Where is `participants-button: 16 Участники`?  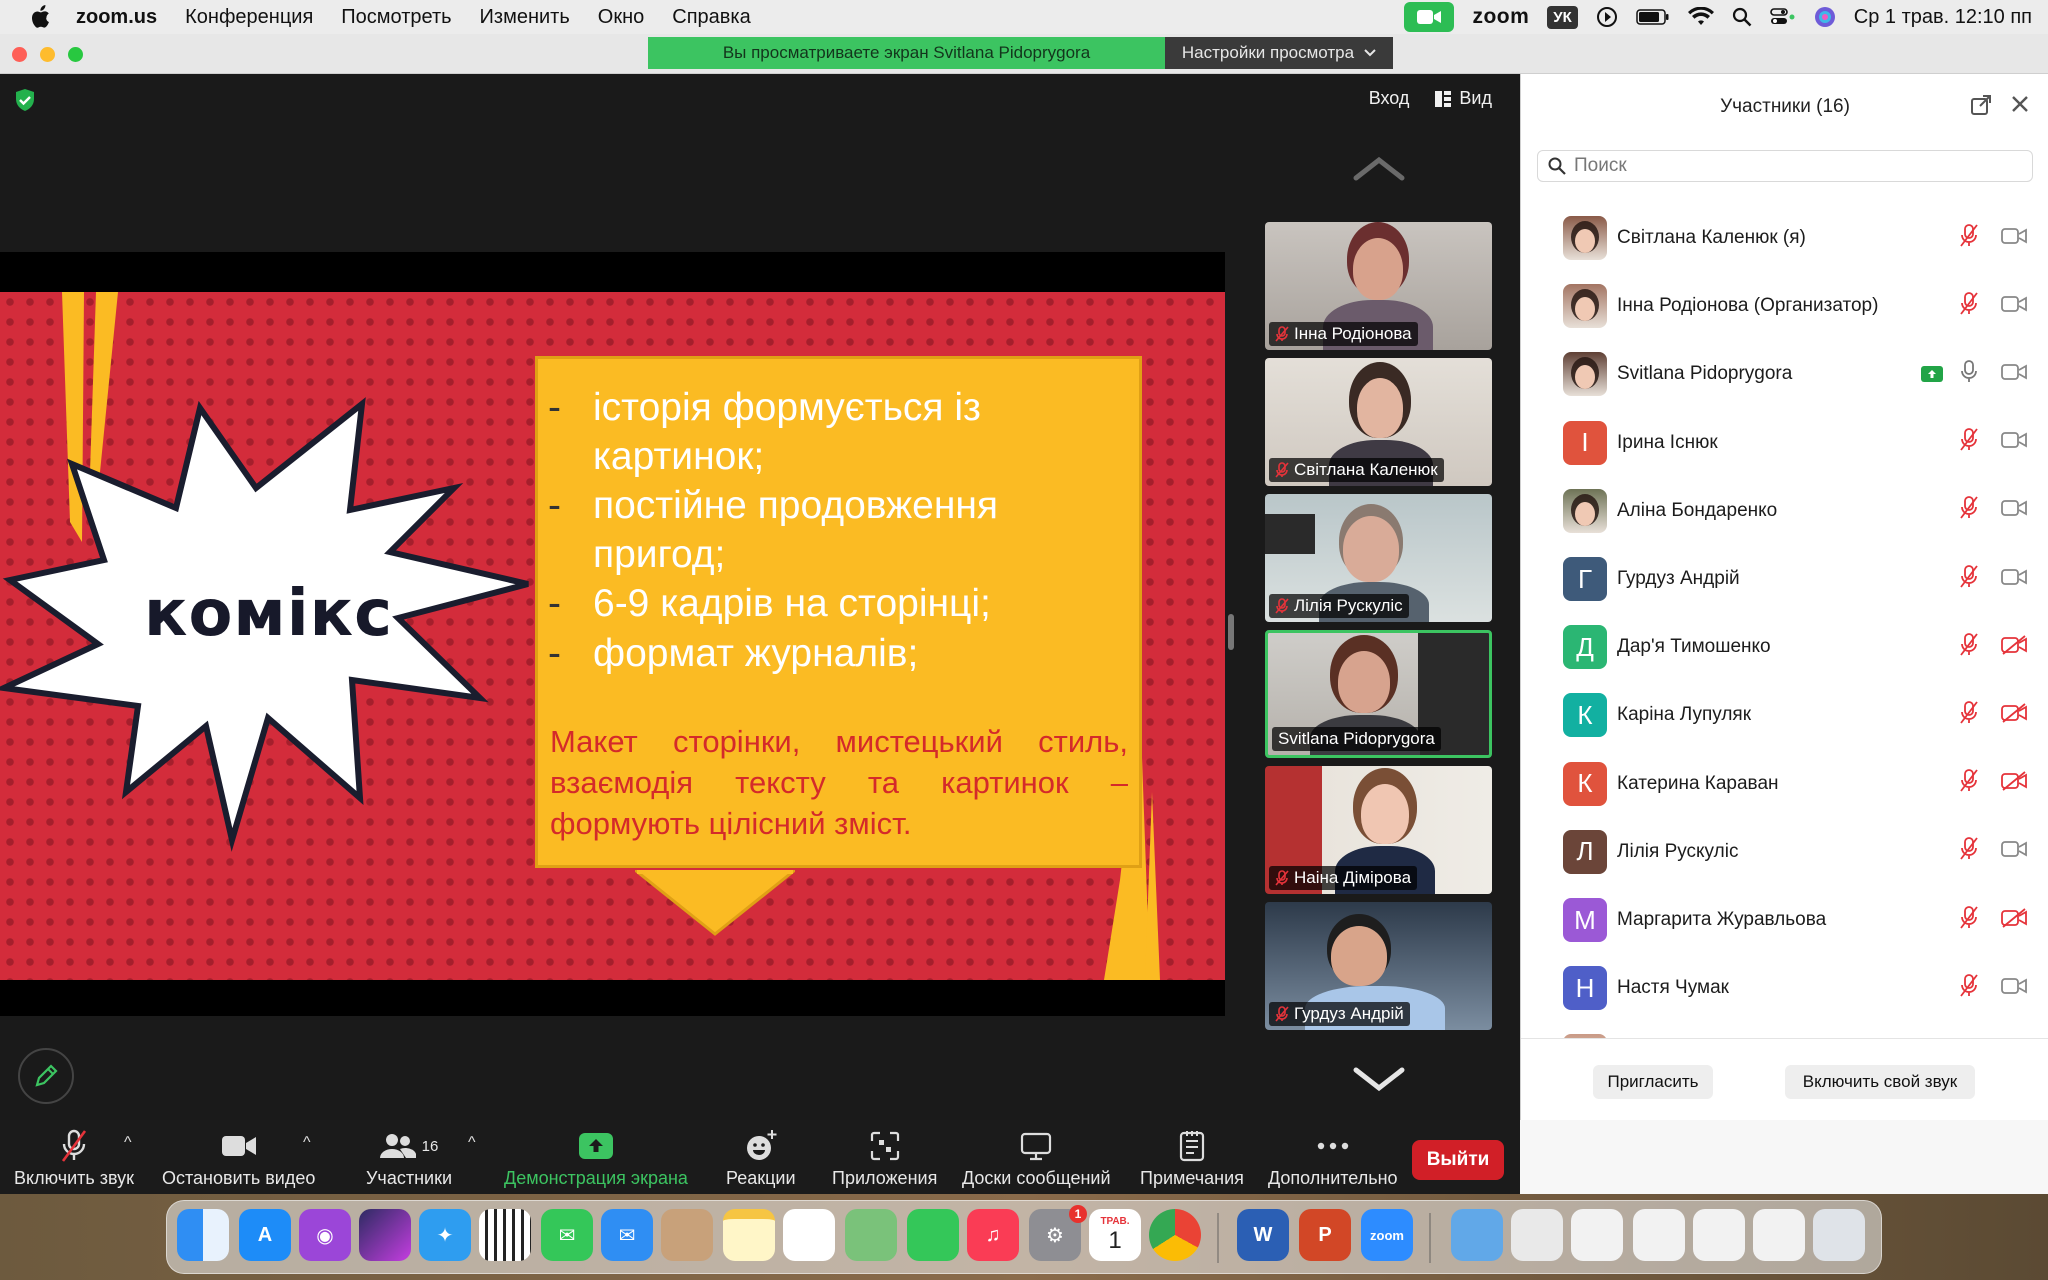 participants-button: 16 Участники is located at coordinates (409, 1158).